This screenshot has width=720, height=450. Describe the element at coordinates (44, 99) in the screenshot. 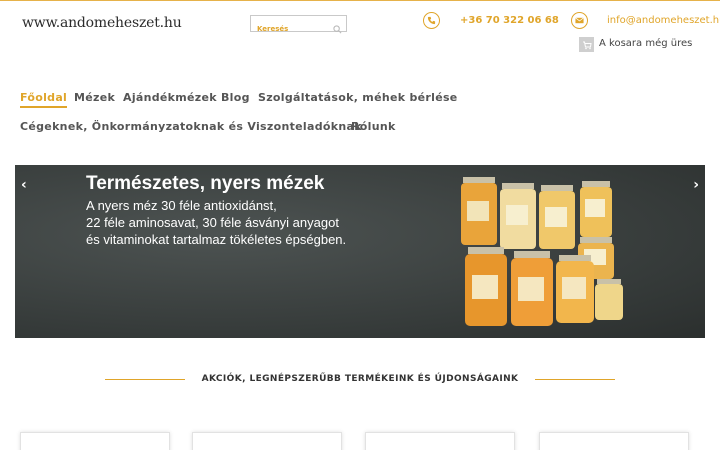

I see `nav-item-fooldal: Főoldal` at that location.